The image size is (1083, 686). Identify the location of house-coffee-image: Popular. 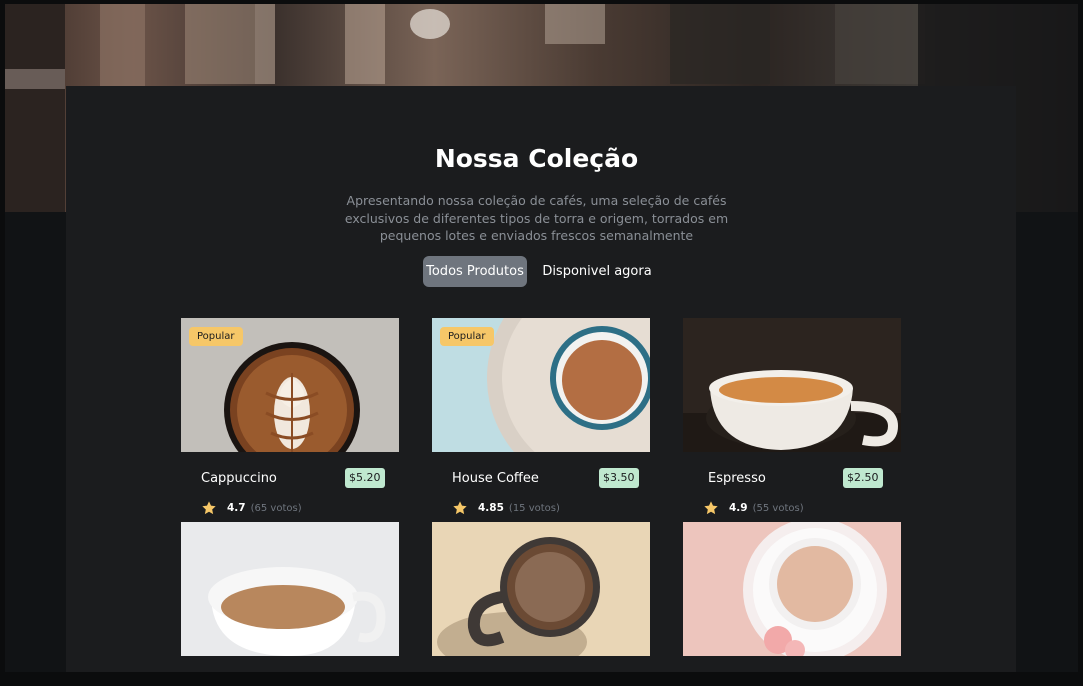
(541, 385).